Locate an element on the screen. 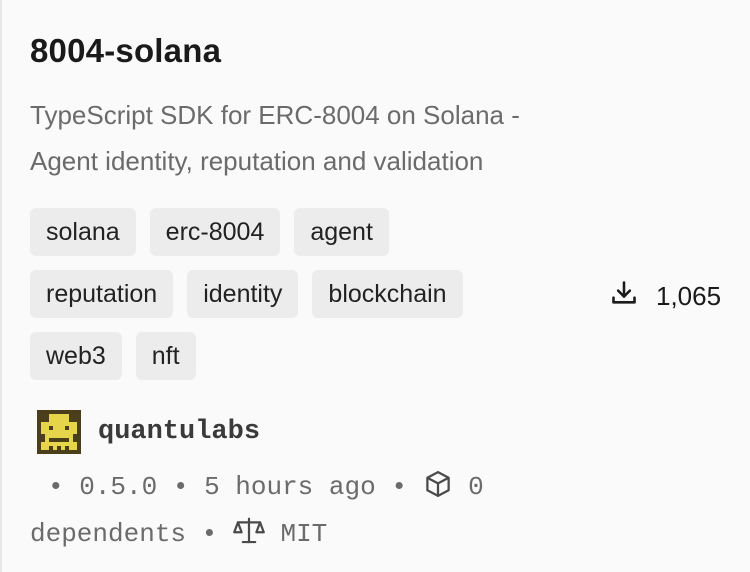 Image resolution: width=750 pixels, height=572 pixels. dependents-label: dependents is located at coordinates (108, 534).